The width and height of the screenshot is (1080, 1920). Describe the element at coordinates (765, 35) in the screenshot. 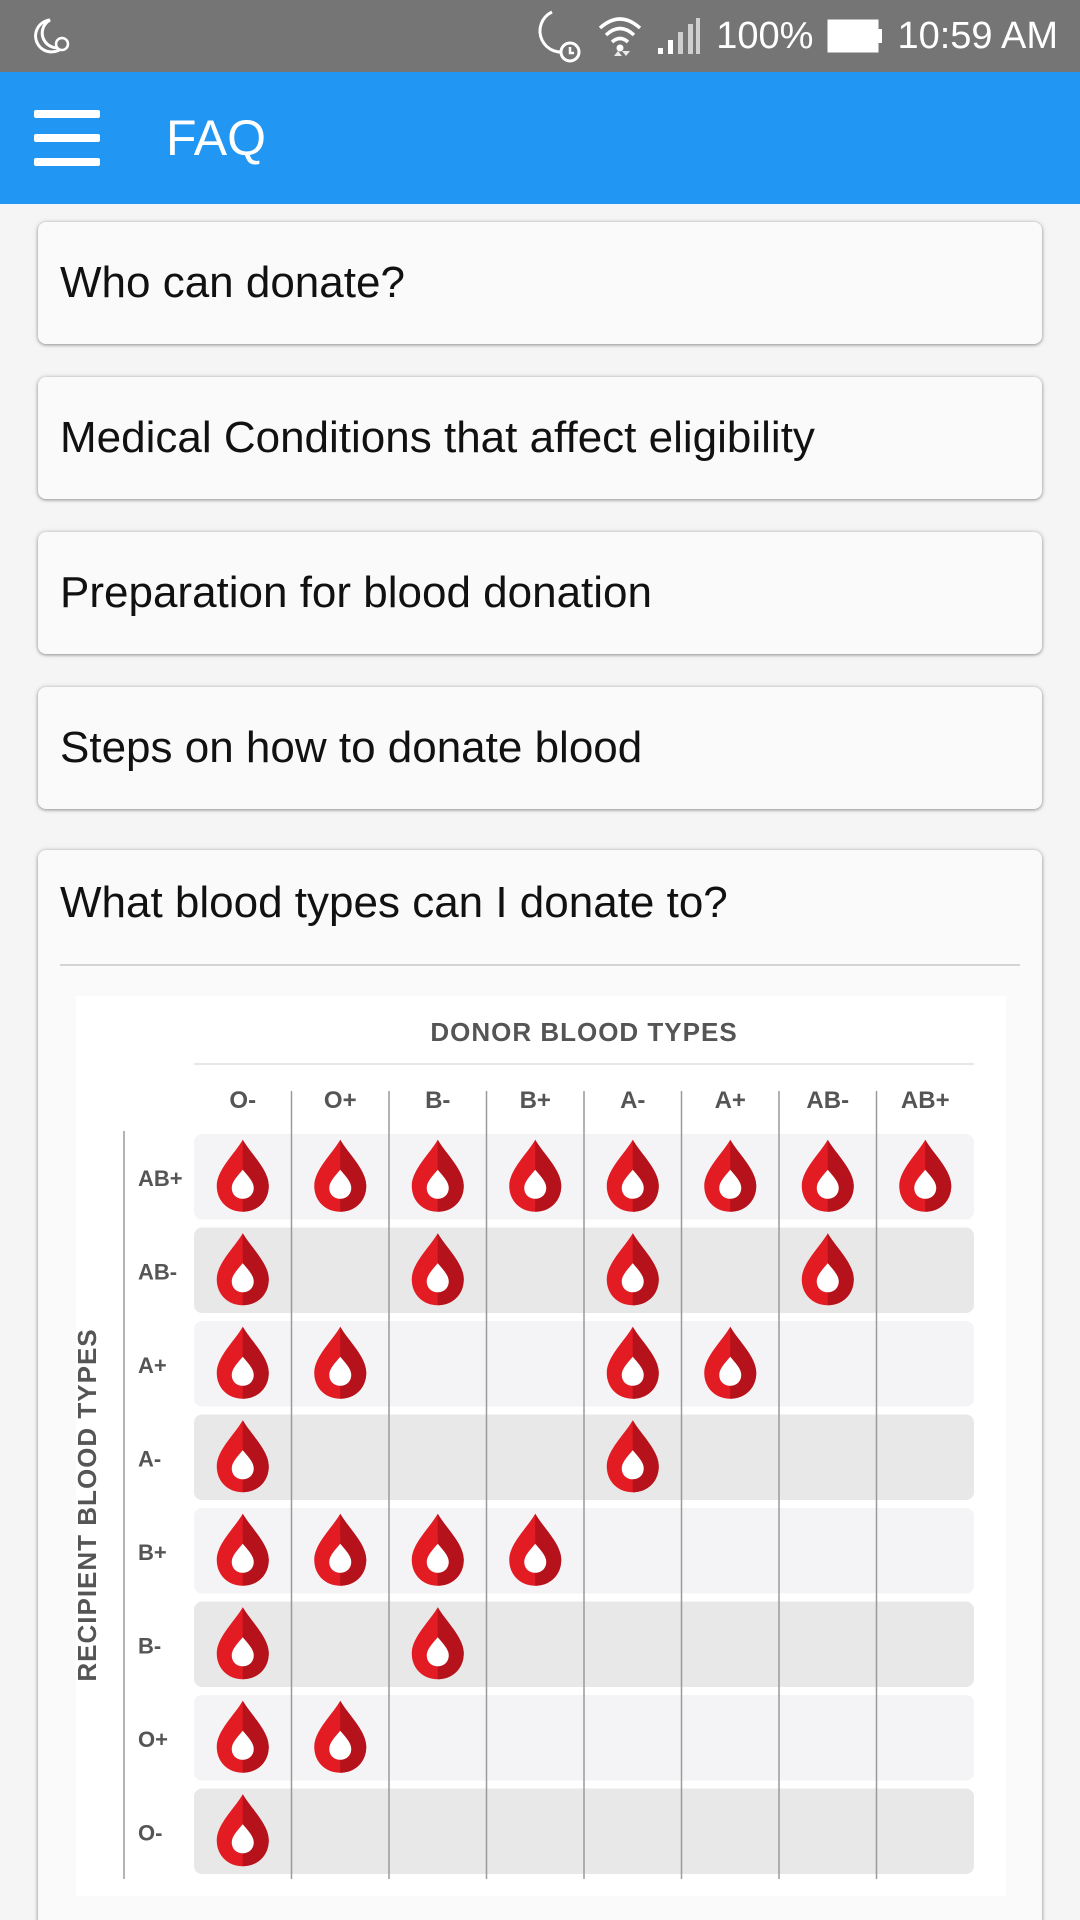

I see `battery-percent: 100%` at that location.